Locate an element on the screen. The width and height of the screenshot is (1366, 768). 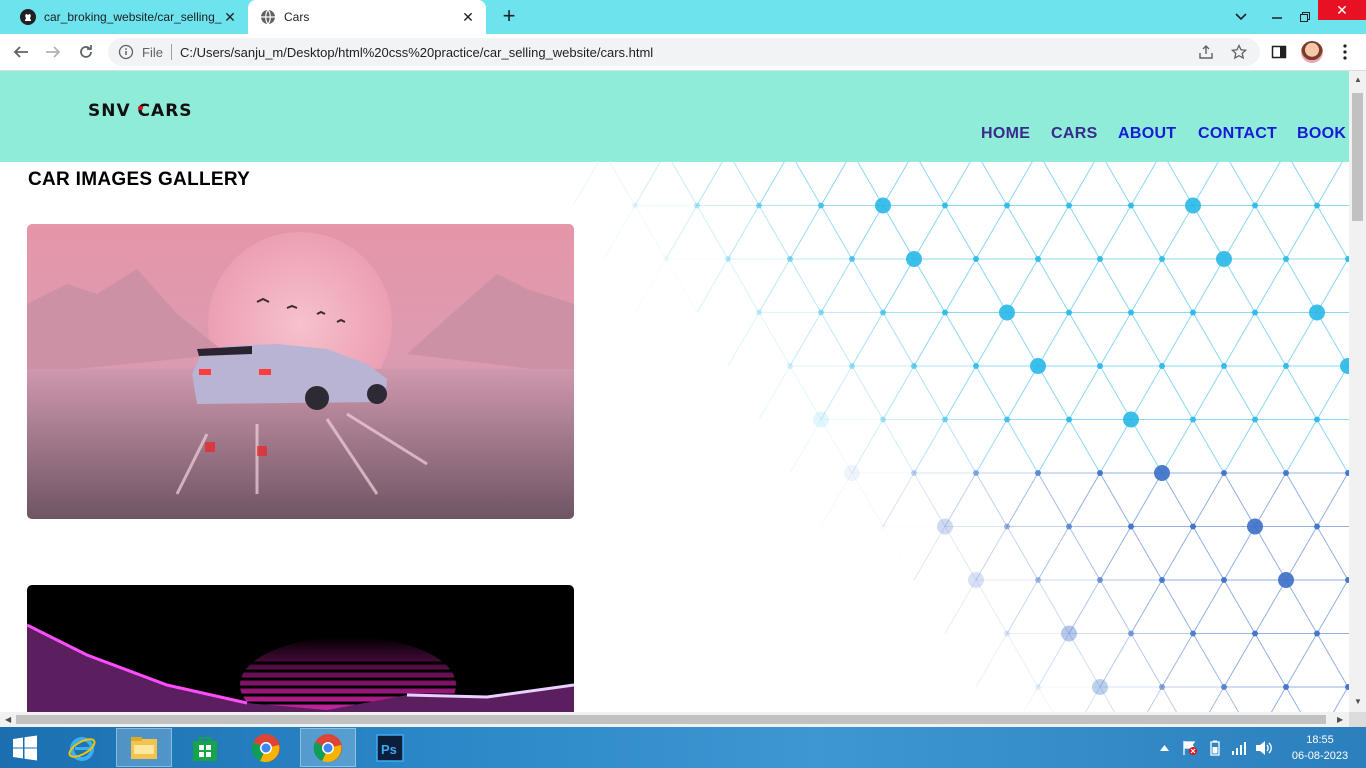
svg-text: Ps is located at coordinates (389, 749).